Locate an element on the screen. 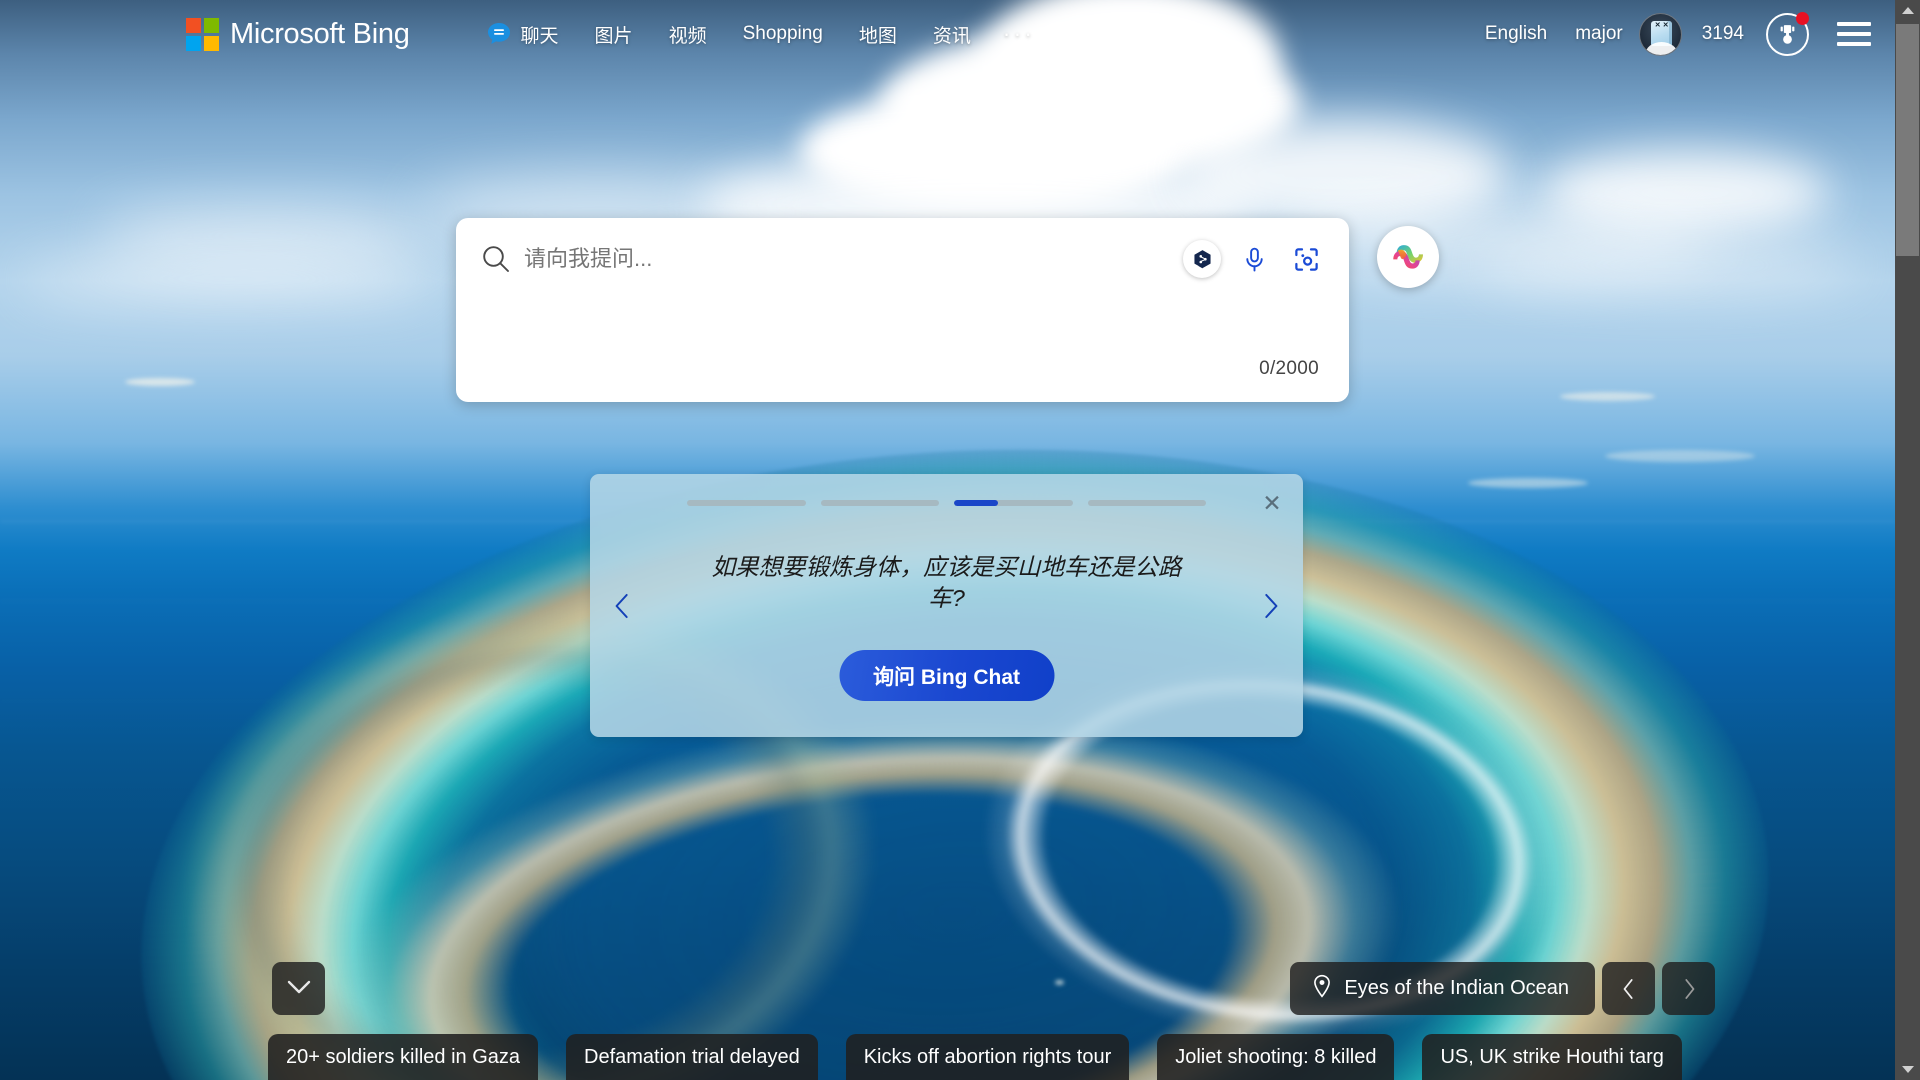 The image size is (1920, 1080). account-label: major is located at coordinates (1599, 33).